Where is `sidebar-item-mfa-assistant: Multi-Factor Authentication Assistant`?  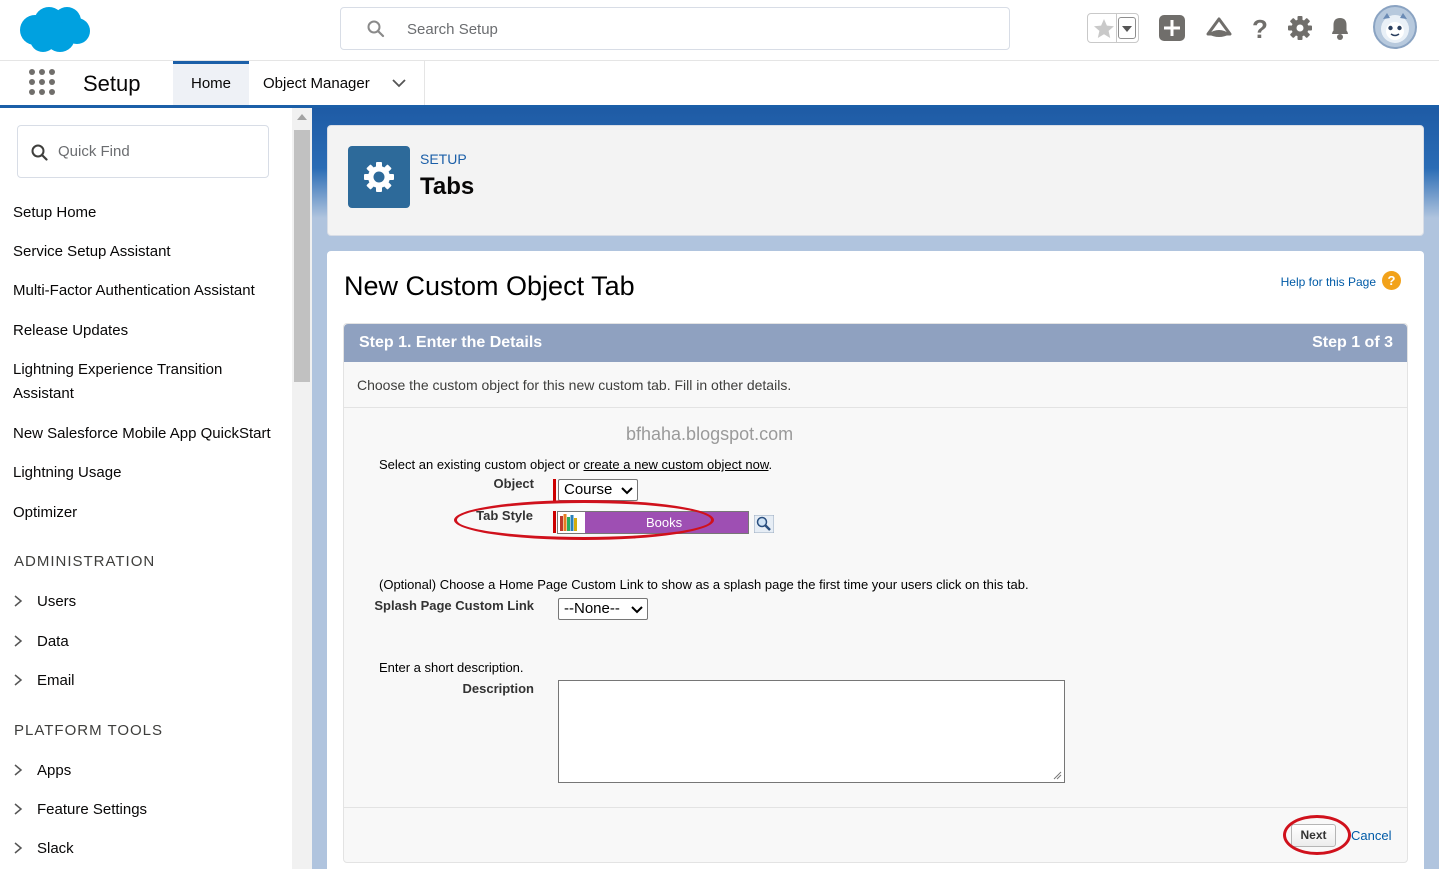 sidebar-item-mfa-assistant: Multi-Factor Authentication Assistant is located at coordinates (150, 291).